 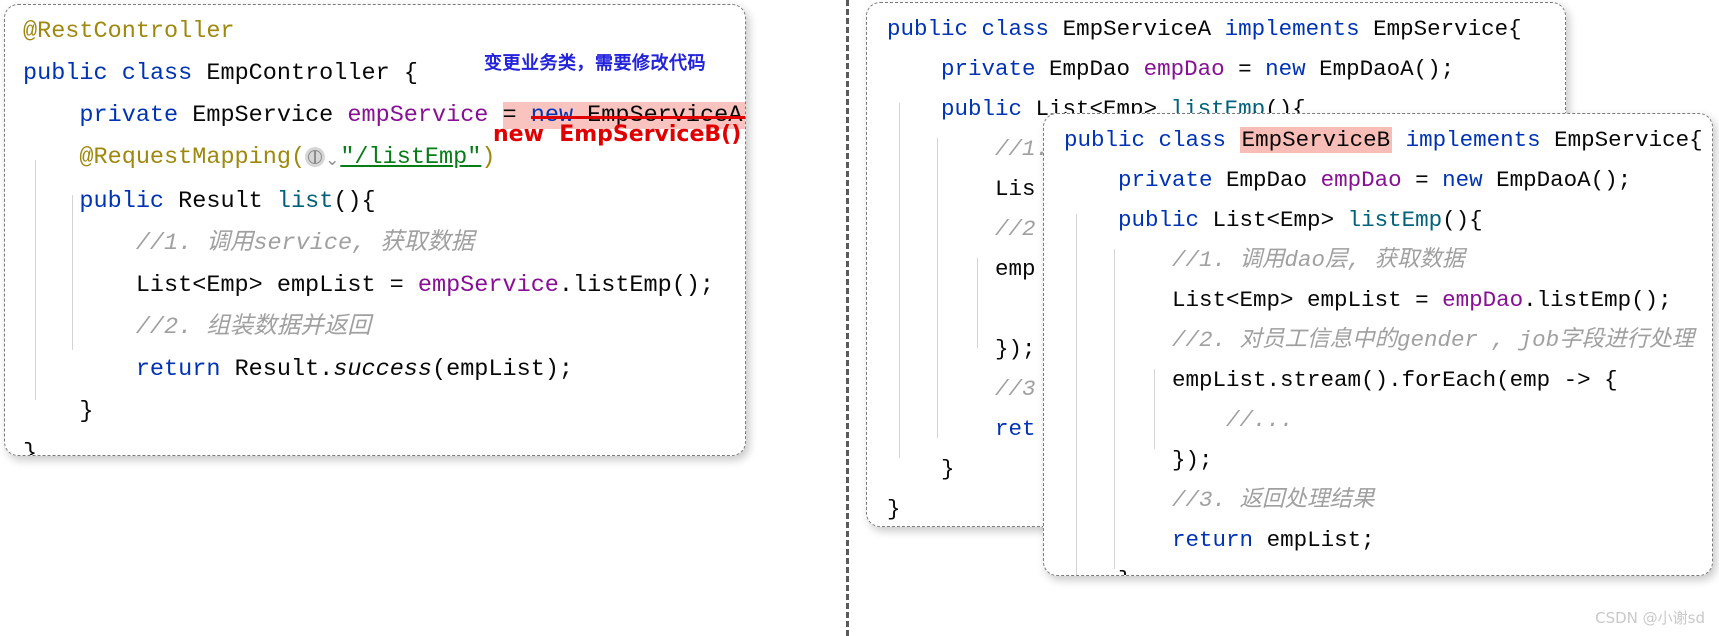 I want to click on comment-1-clipped: //1., so click(x=1022, y=149).